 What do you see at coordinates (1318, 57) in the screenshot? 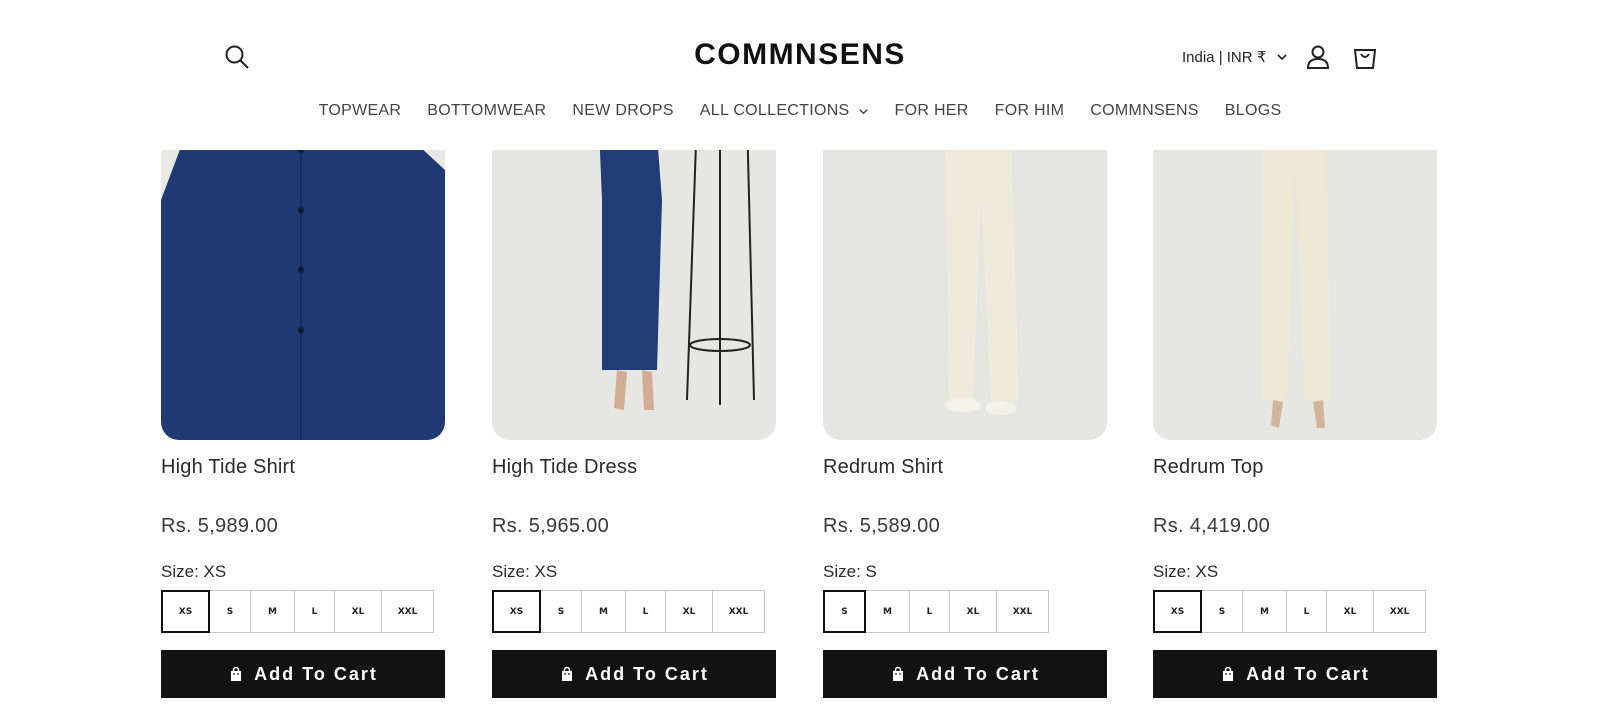
I see `account-icon` at bounding box center [1318, 57].